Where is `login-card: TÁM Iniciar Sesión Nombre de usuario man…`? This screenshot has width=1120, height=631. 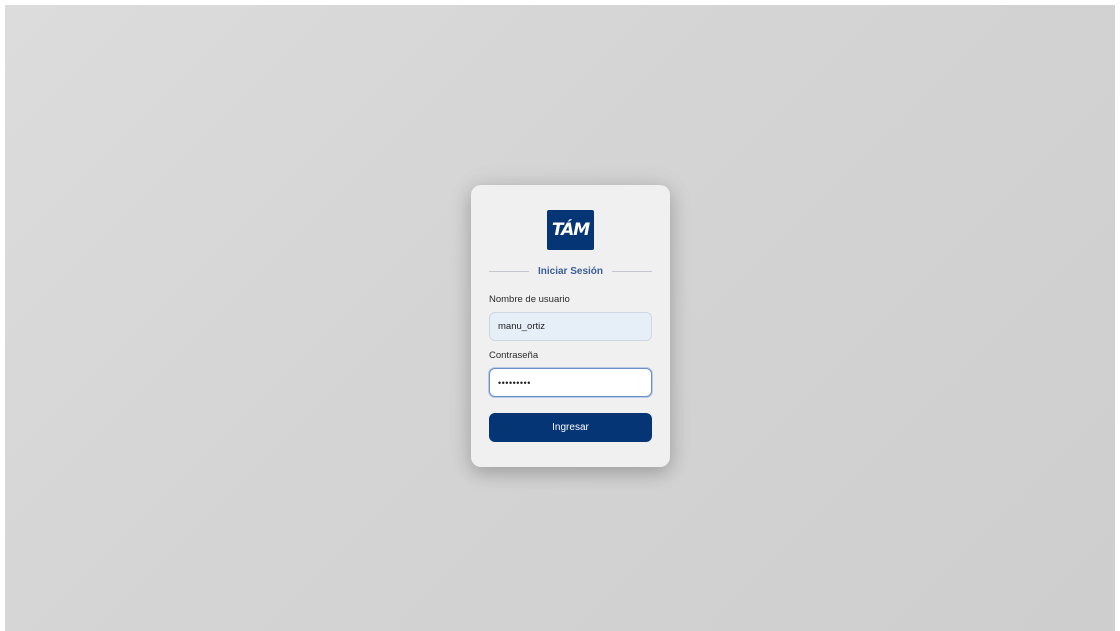
login-card: TÁM Iniciar Sesión Nombre de usuario man… is located at coordinates (570, 326).